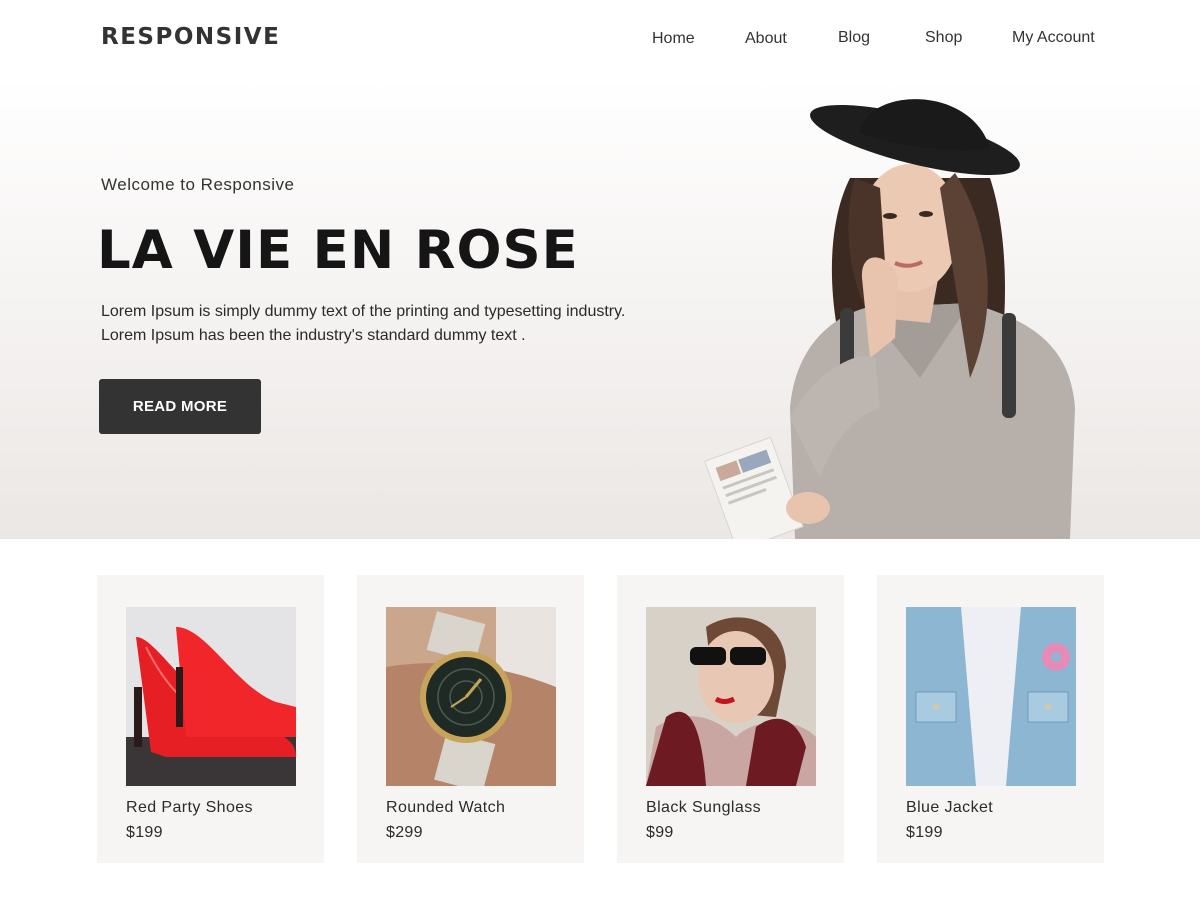  I want to click on product-card: Blue Jacket $199, so click(990, 719).